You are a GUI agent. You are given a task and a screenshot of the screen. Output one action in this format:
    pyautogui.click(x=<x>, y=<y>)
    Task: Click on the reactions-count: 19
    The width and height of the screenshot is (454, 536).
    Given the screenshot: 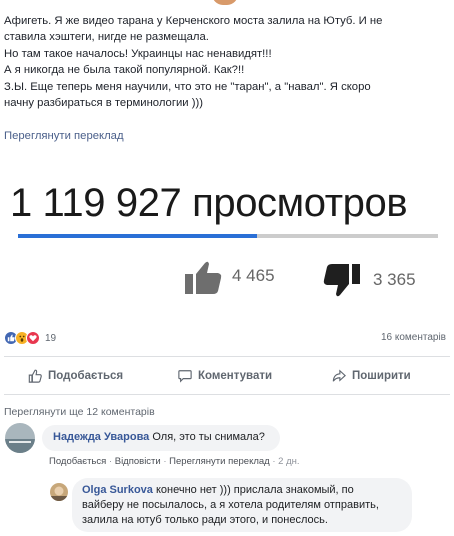 What is the action you would take?
    pyautogui.click(x=51, y=338)
    